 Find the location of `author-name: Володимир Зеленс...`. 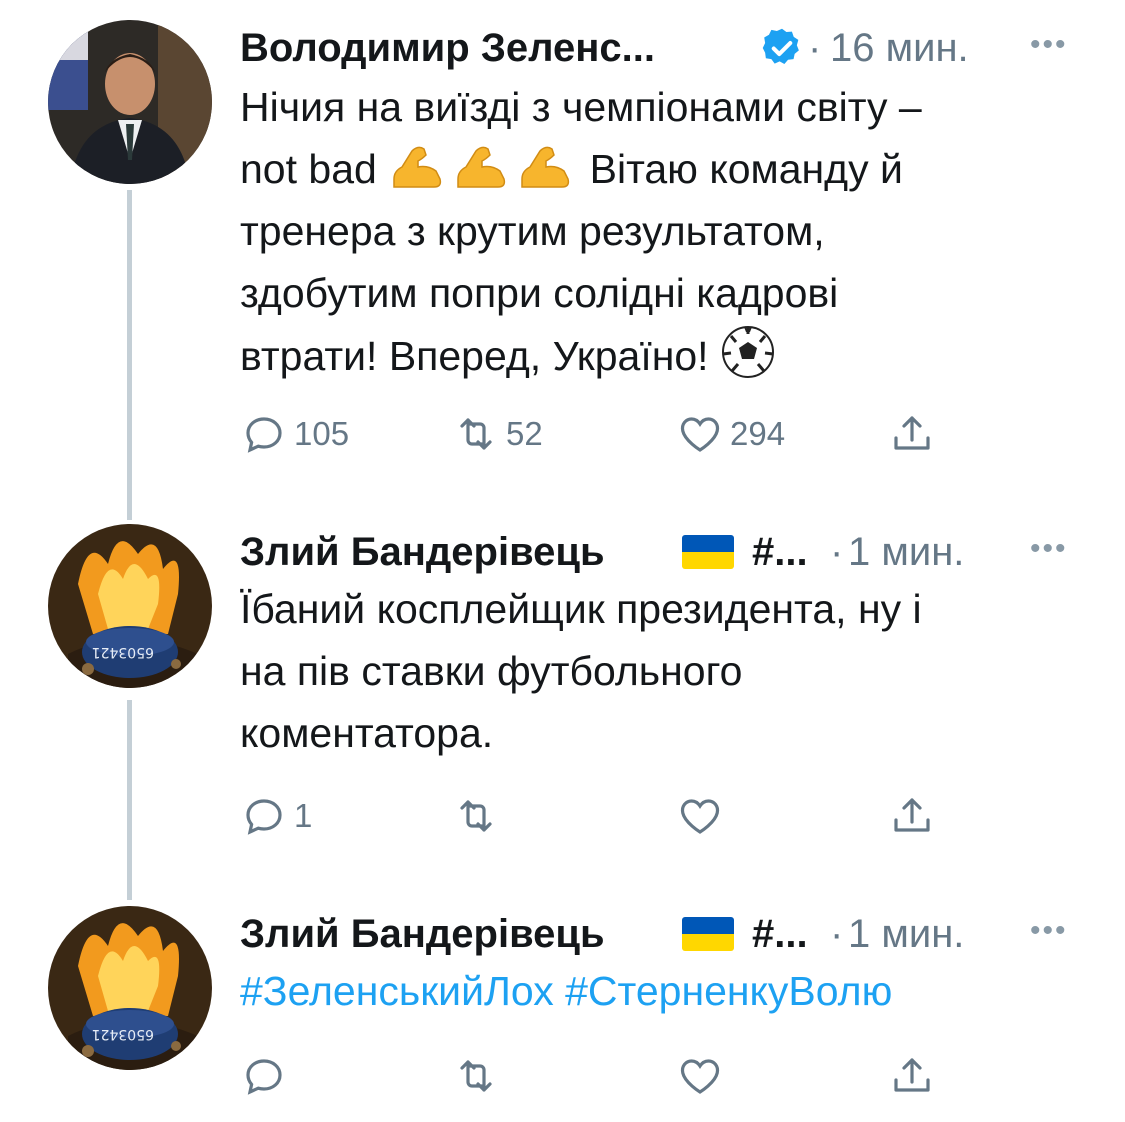

author-name: Володимир Зеленс... is located at coordinates (447, 48).